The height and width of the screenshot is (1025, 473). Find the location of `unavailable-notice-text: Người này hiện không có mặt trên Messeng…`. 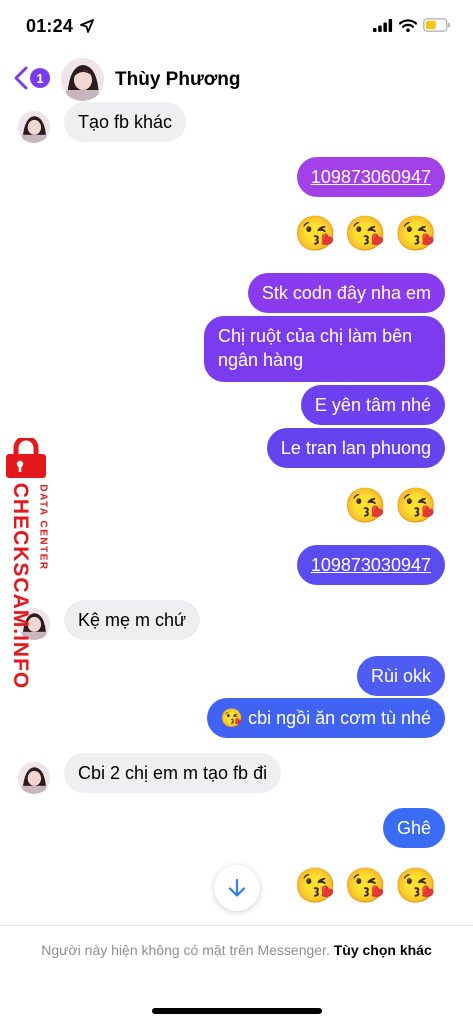

unavailable-notice-text: Người này hiện không có mặt trên Messeng… is located at coordinates (185, 950).